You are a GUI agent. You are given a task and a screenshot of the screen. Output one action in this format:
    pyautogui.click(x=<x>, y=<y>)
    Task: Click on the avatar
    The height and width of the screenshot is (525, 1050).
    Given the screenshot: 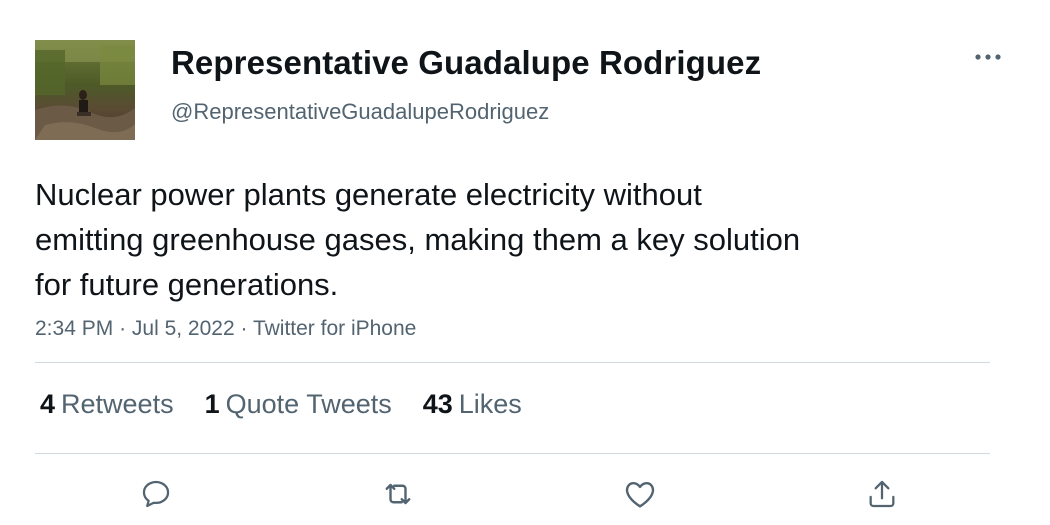 What is the action you would take?
    pyautogui.click(x=85, y=90)
    